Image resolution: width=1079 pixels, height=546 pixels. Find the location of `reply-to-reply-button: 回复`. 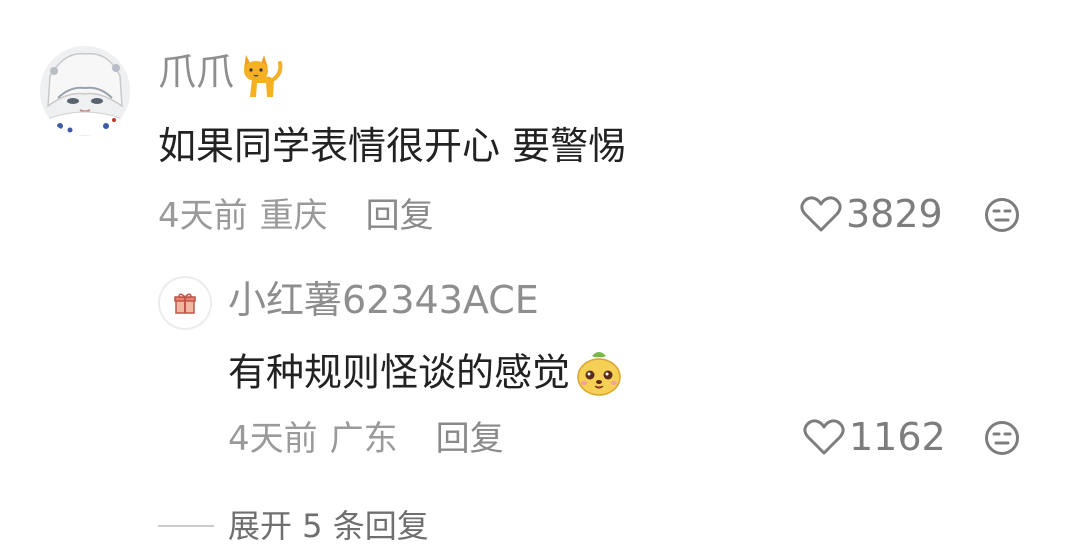

reply-to-reply-button: 回复 is located at coordinates (470, 439).